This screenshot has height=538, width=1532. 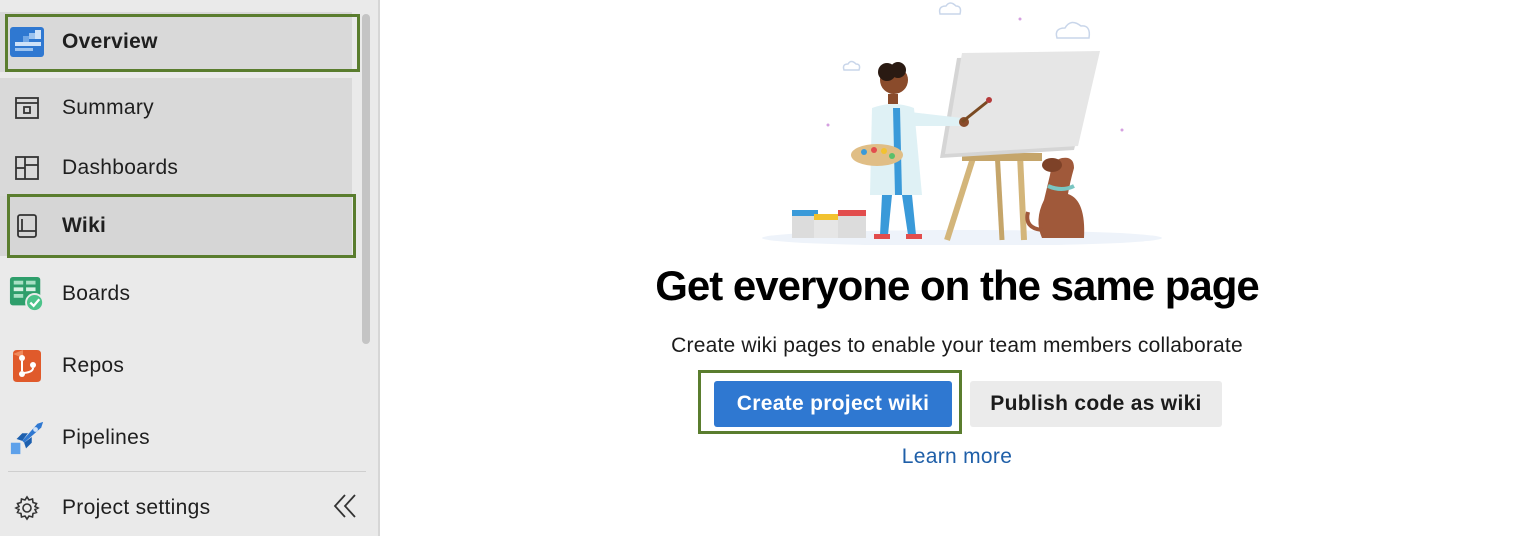 What do you see at coordinates (176, 108) in the screenshot?
I see `sidebar-item-summary: Summary` at bounding box center [176, 108].